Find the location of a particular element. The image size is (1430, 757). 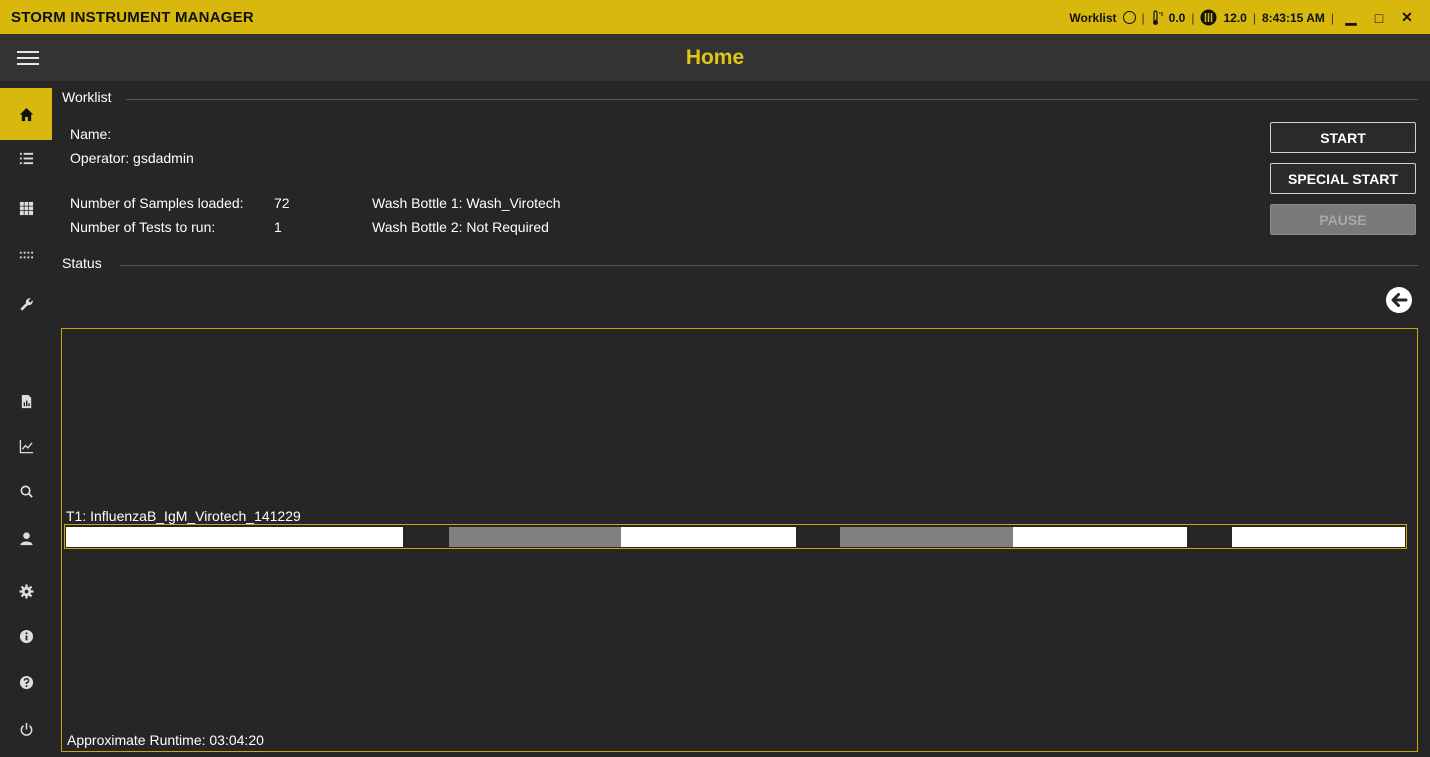

samples-label: Number of Samples loaded: is located at coordinates (157, 203).